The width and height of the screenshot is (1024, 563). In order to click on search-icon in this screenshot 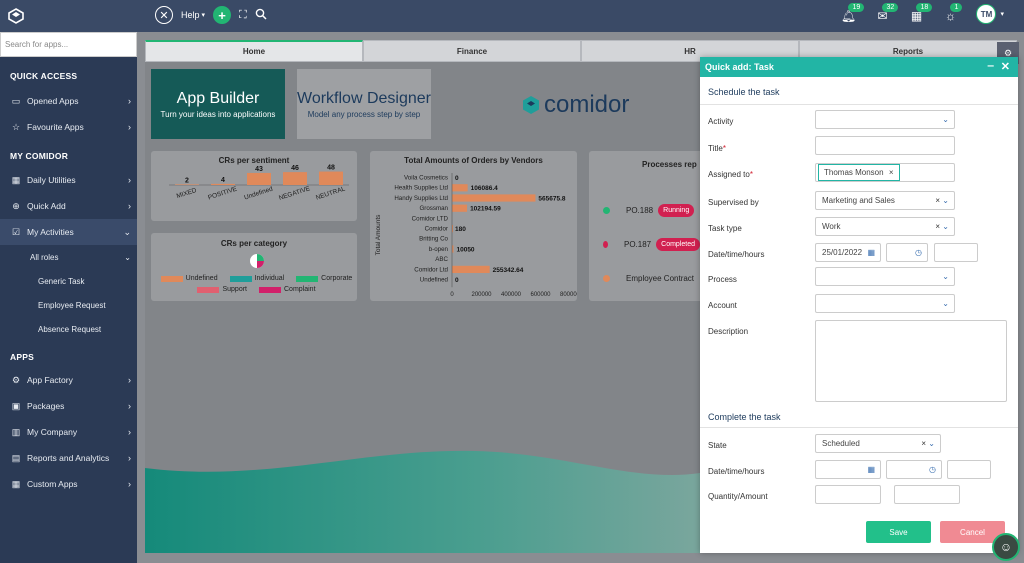, I will do `click(261, 15)`.